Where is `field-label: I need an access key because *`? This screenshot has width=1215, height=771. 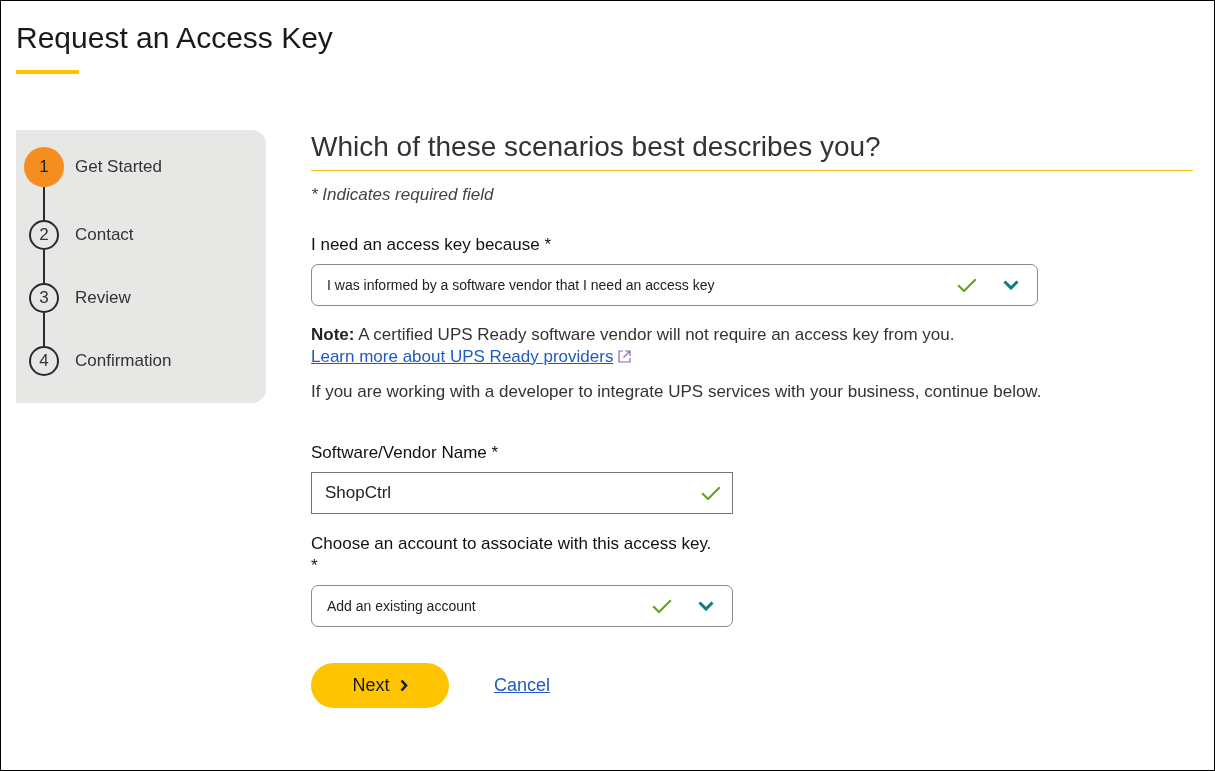 field-label: I need an access key because * is located at coordinates (432, 245).